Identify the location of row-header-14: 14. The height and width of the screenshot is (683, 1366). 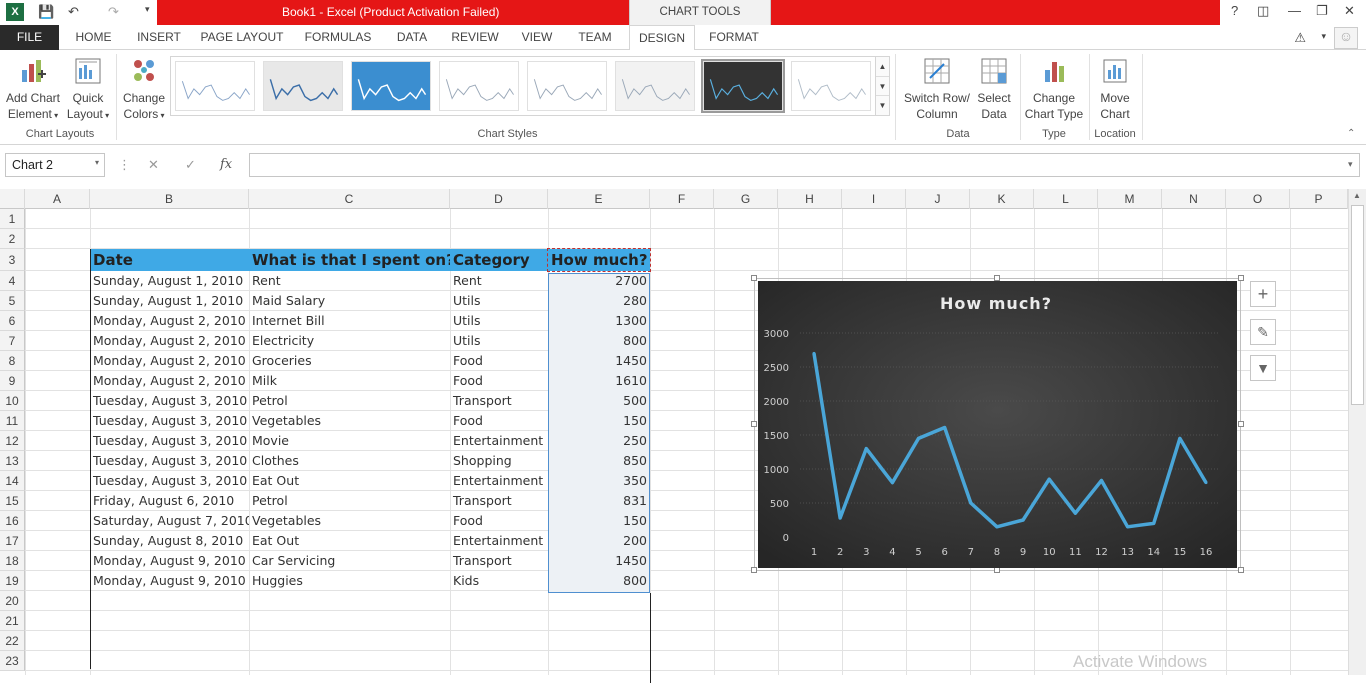
(12, 481).